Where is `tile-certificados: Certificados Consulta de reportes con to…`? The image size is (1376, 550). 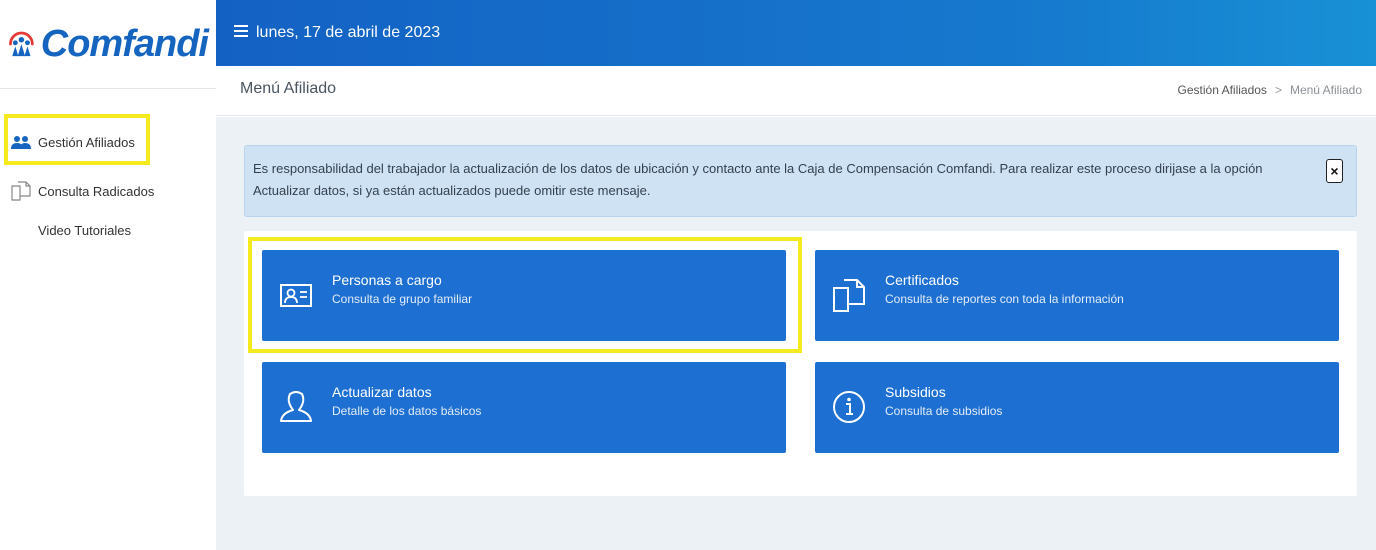 tile-certificados: Certificados Consulta de reportes con to… is located at coordinates (1077, 295).